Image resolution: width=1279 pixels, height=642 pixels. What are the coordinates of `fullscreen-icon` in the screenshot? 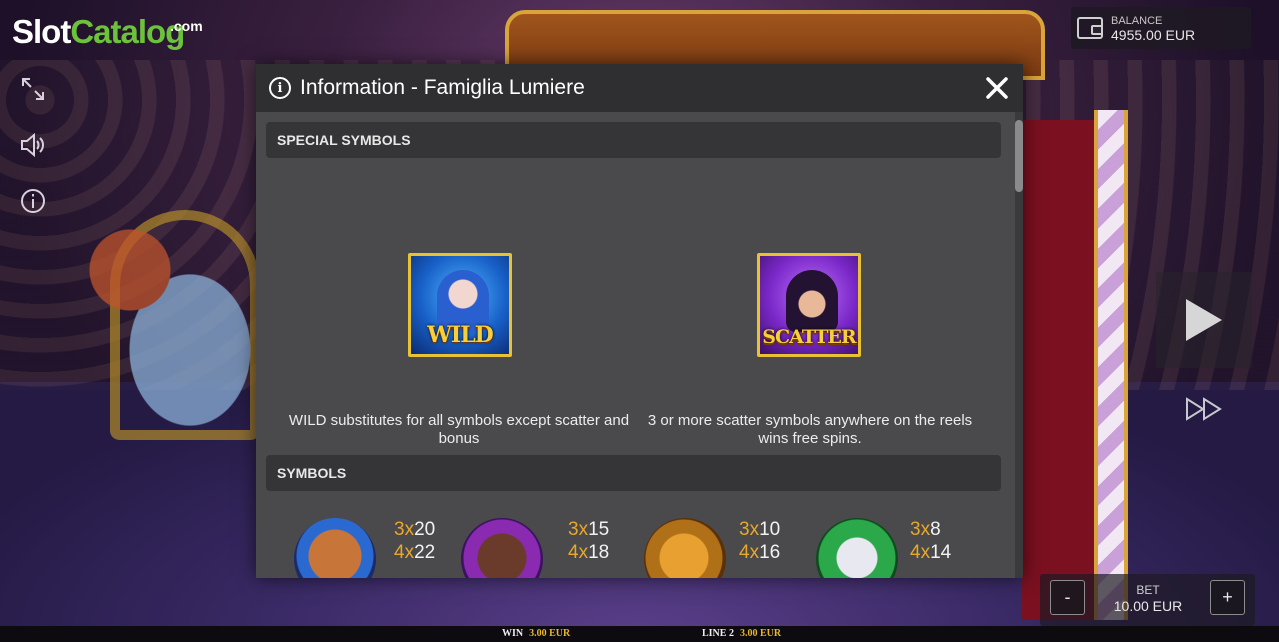 It's located at (33, 89).